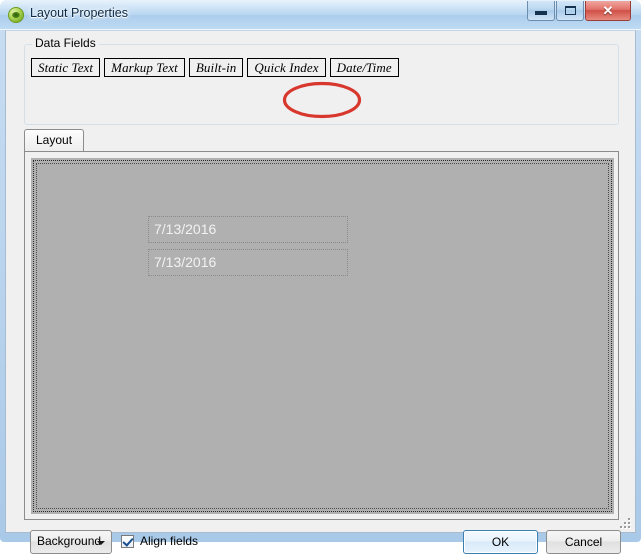 This screenshot has height=554, width=641. What do you see at coordinates (320, 15) in the screenshot?
I see `title-bar: Layout Properties ✕` at bounding box center [320, 15].